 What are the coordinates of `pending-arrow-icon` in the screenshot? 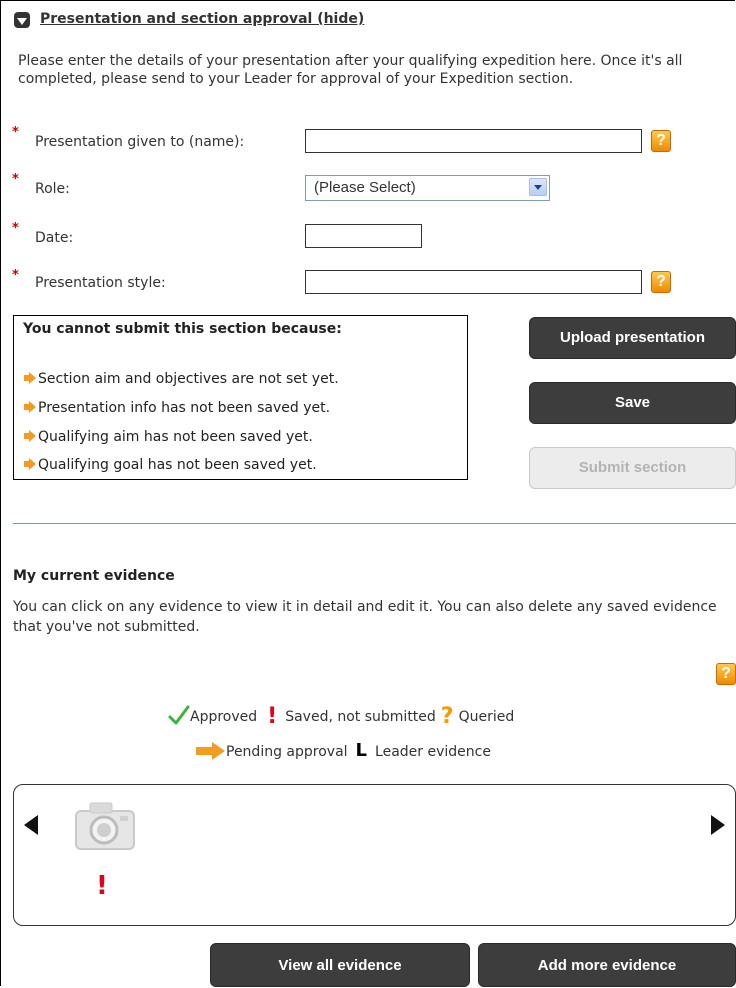 It's located at (211, 751).